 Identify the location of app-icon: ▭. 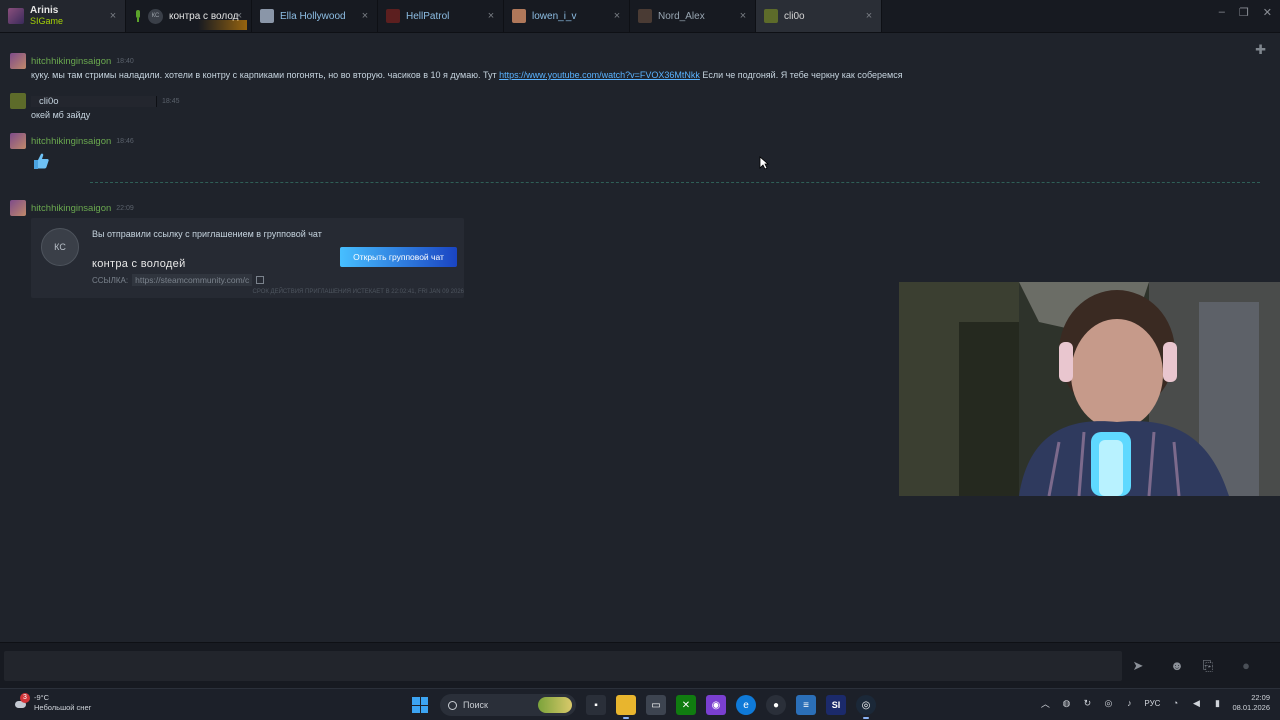
(656, 705).